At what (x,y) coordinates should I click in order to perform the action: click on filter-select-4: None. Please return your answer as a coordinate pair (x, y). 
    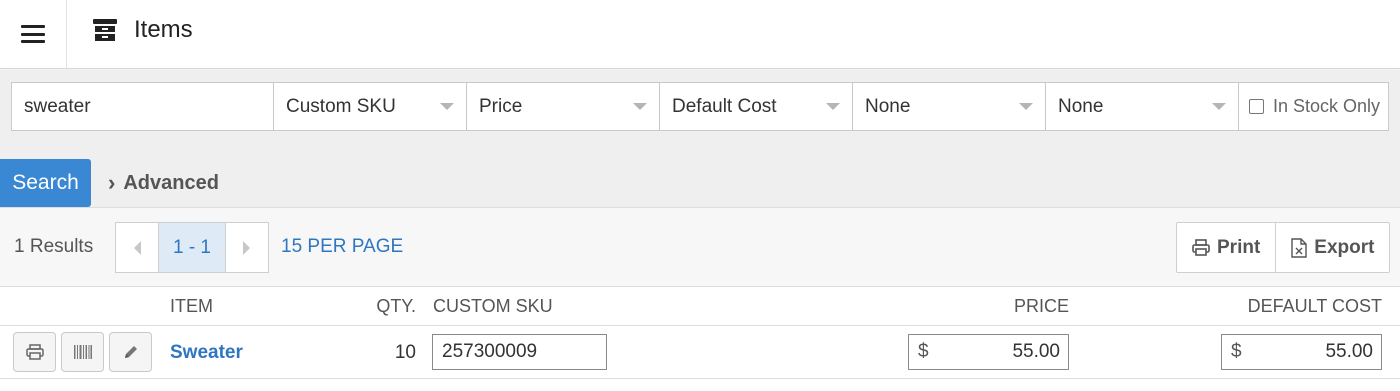
    Looking at the image, I should click on (949, 106).